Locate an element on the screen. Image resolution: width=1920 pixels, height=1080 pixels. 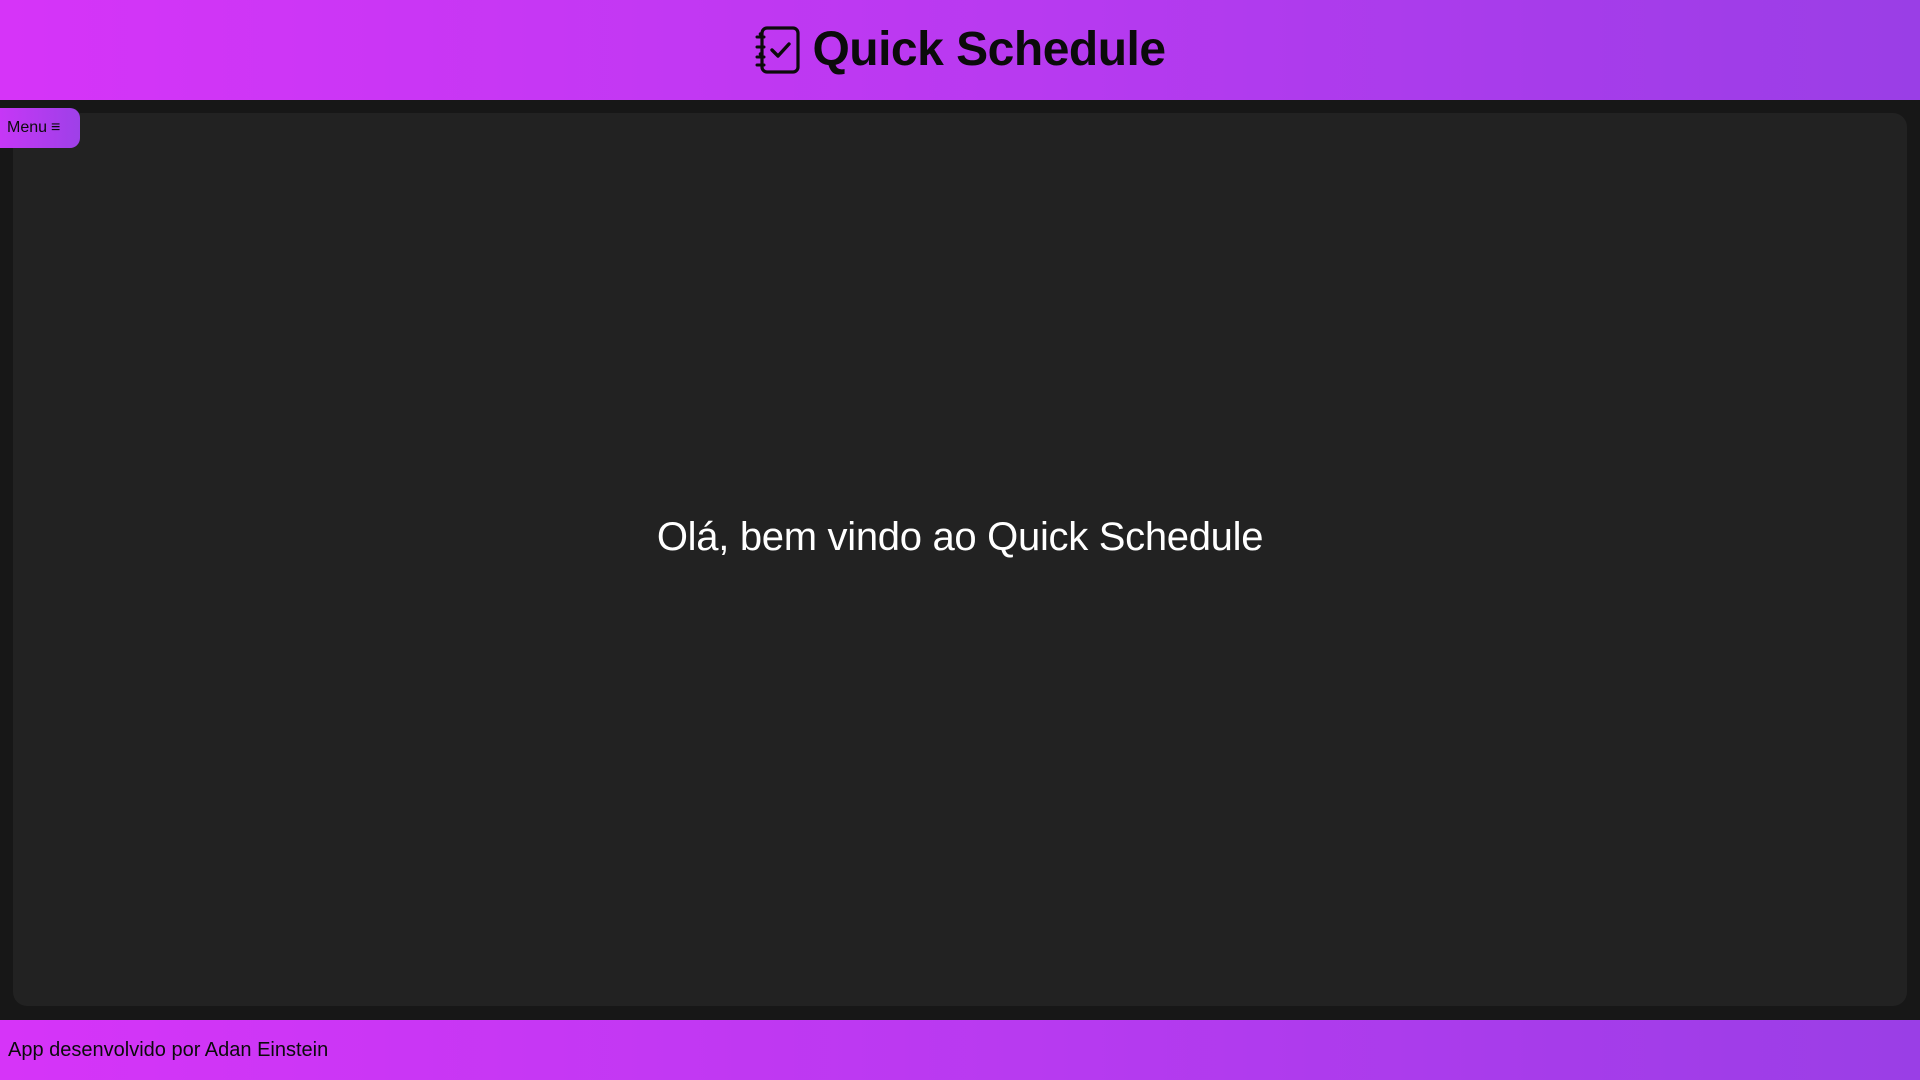
checklist-notebook-icon is located at coordinates (778, 50).